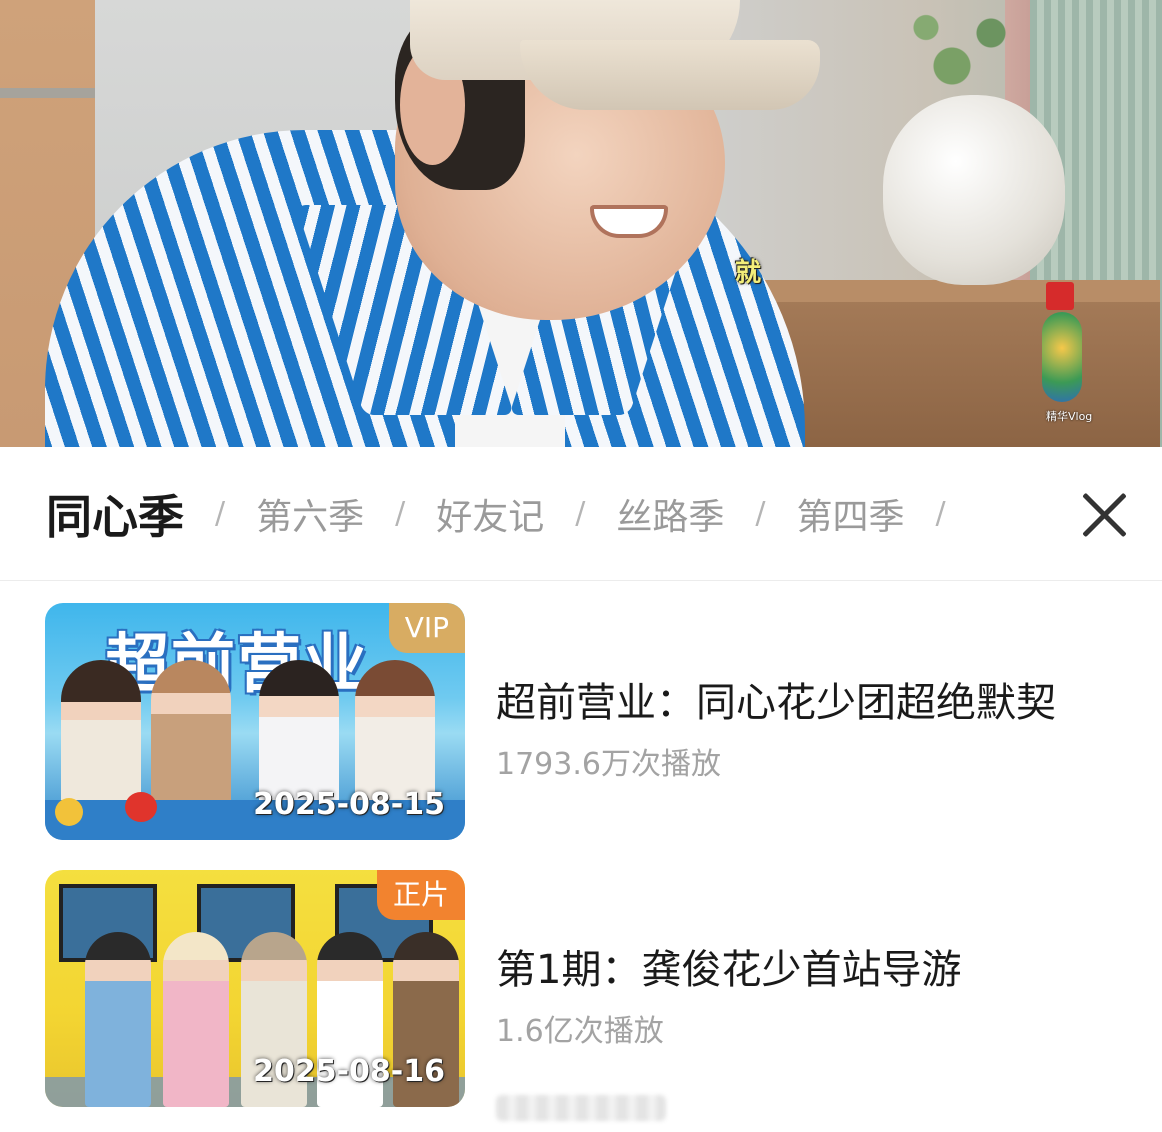 The width and height of the screenshot is (1162, 1132). I want to click on background-door-trim, so click(47, 93).